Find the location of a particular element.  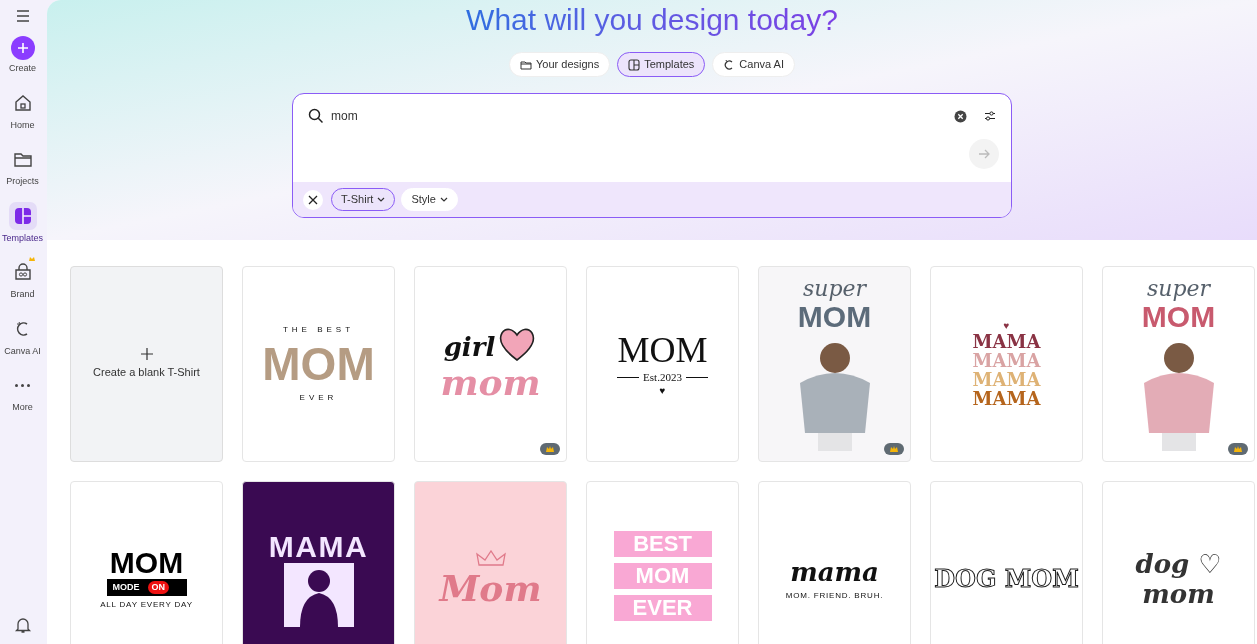

search-icon is located at coordinates (316, 116).